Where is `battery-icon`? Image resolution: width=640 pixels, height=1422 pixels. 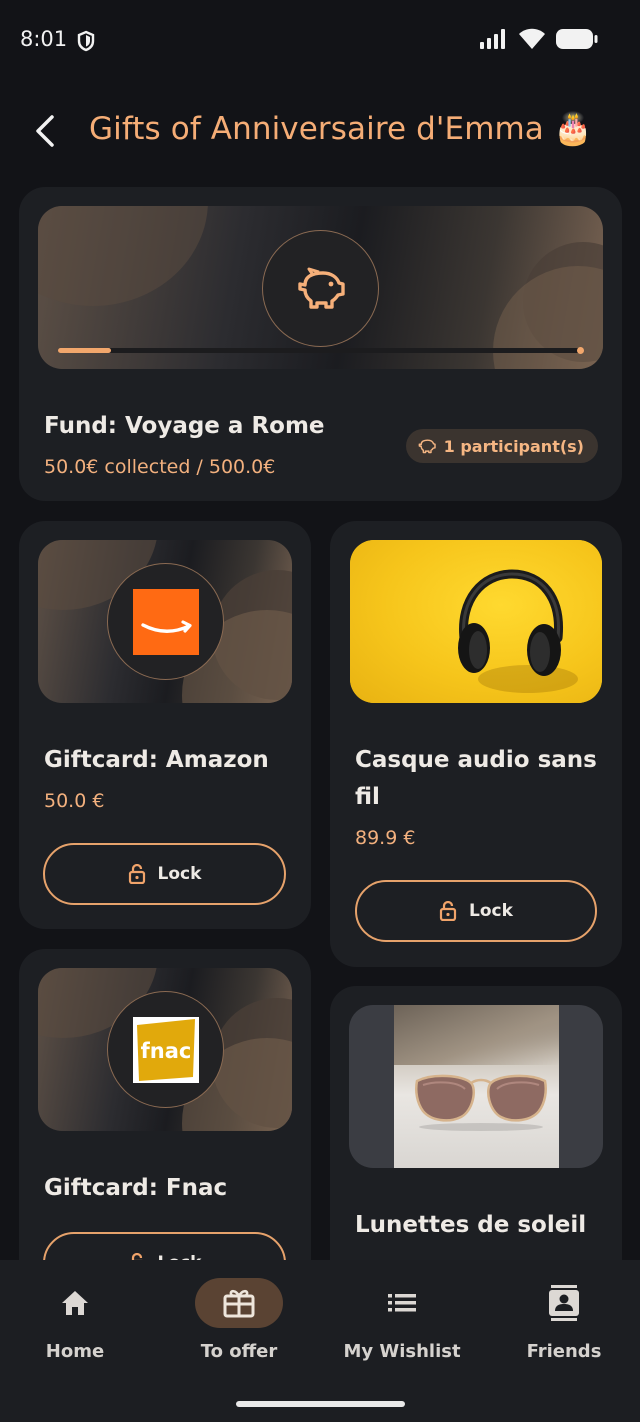
battery-icon is located at coordinates (577, 39).